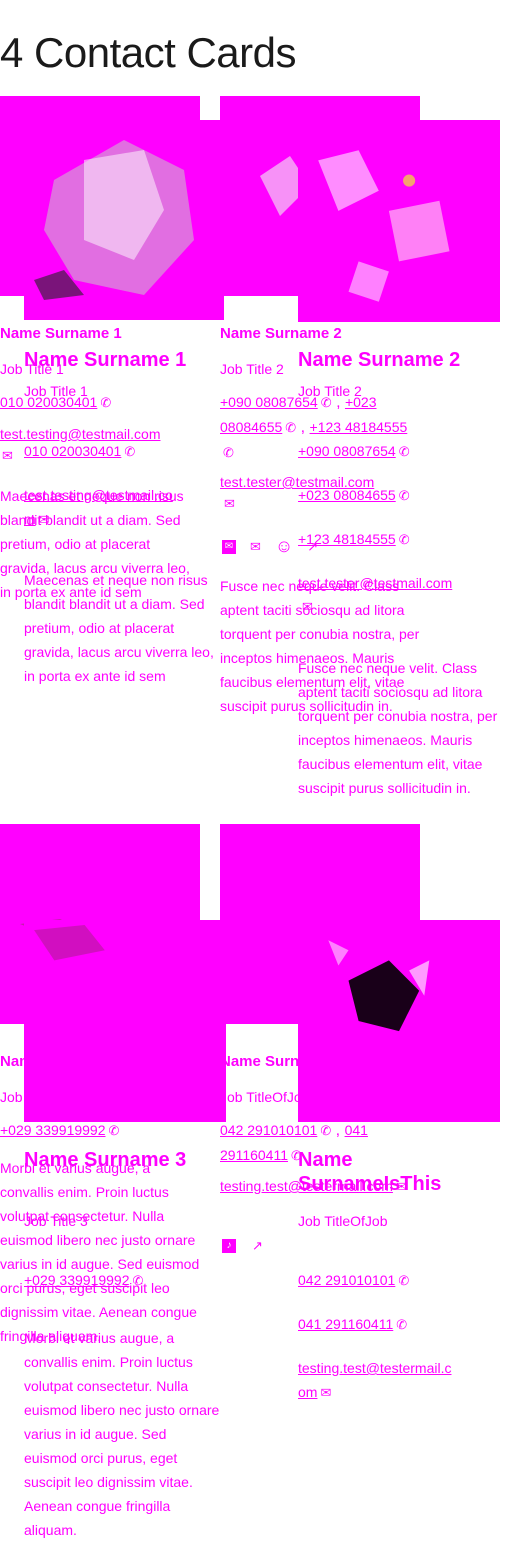 Image resolution: width=524 pixels, height=1542 pixels. I want to click on phone-text: +090 08087654, so click(347, 451).